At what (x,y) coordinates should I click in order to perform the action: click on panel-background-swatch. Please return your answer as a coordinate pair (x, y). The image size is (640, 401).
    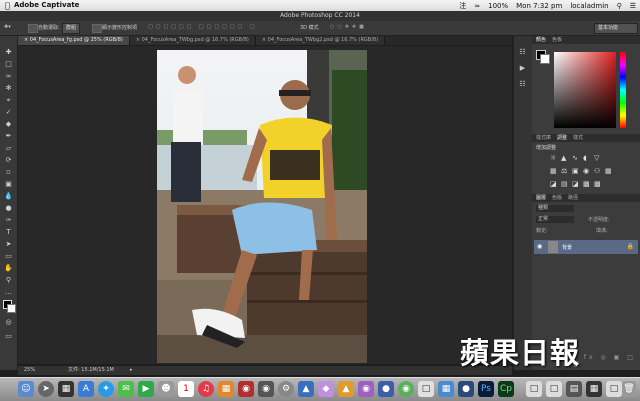
    Looking at the image, I should click on (545, 59).